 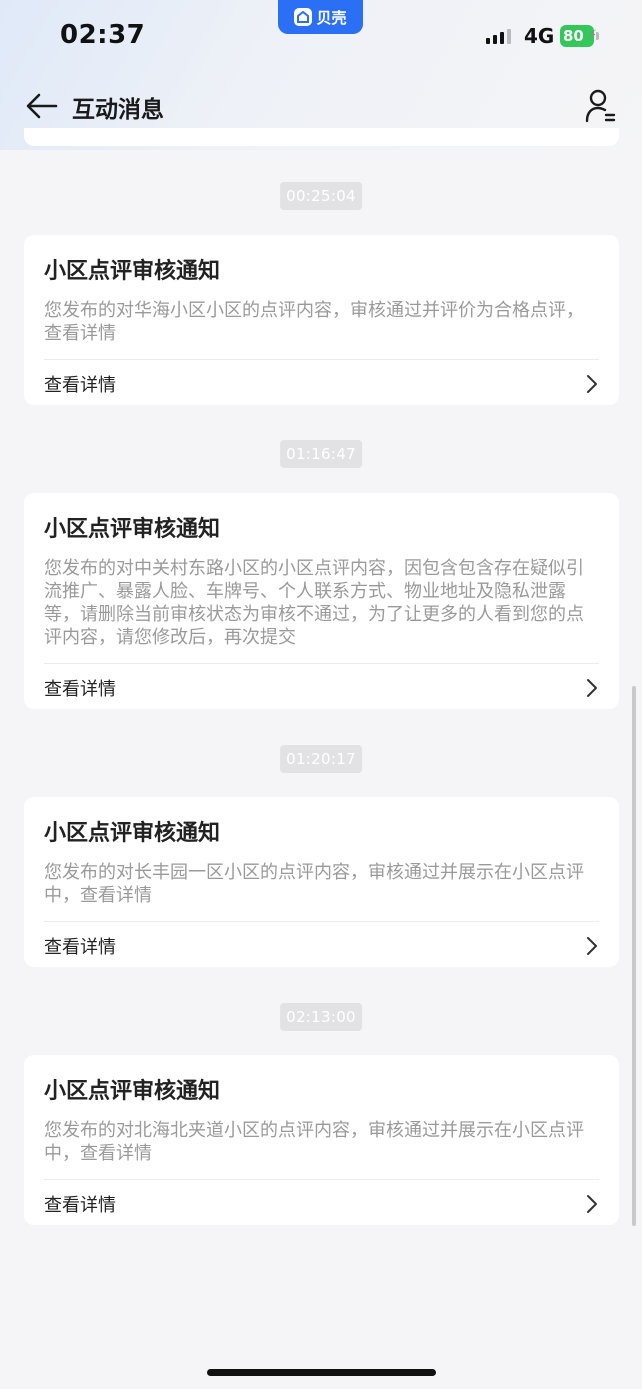 I want to click on status-time: 02:37, so click(x=103, y=35).